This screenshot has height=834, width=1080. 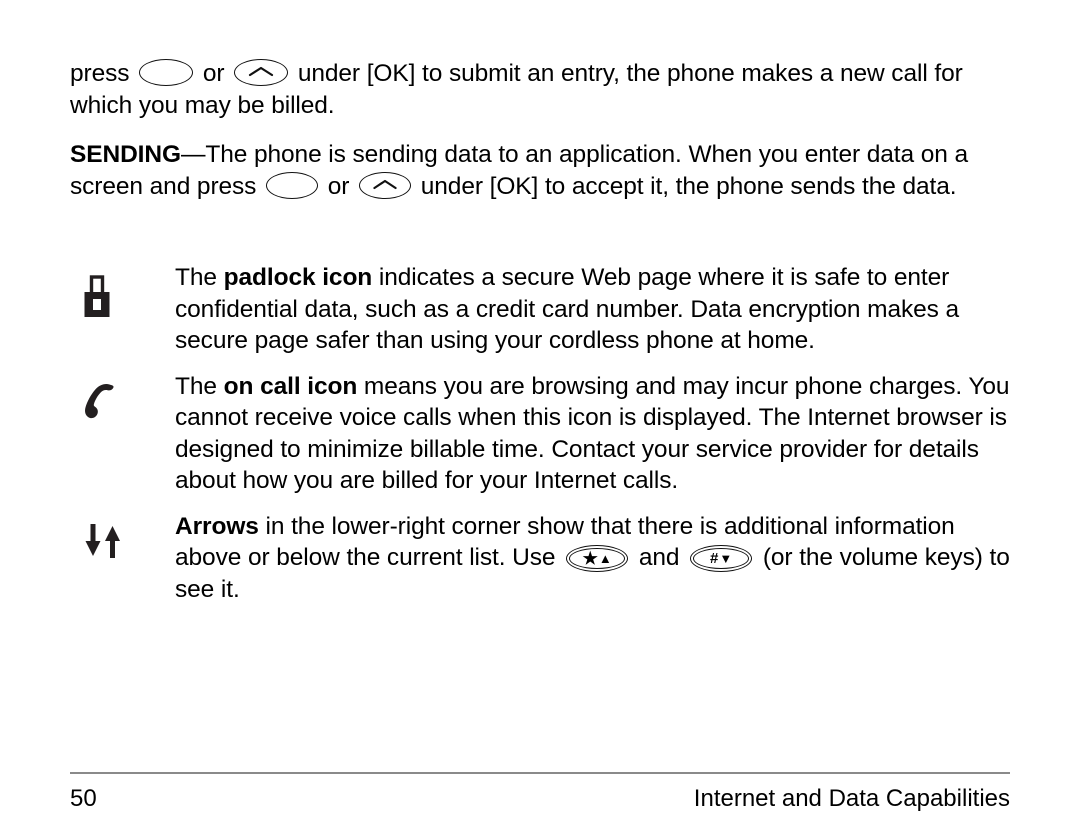 What do you see at coordinates (851, 798) in the screenshot?
I see `footer-section-title: Internet and Data Capabilities` at bounding box center [851, 798].